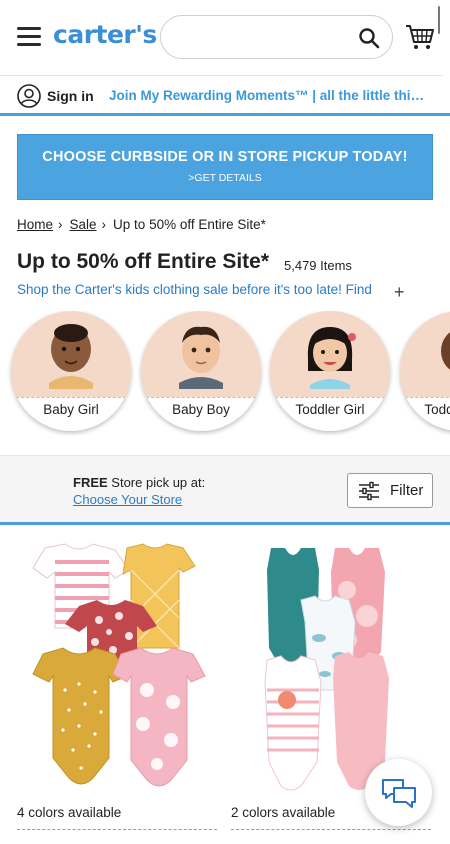  I want to click on product-image-bodysuits-4pack, so click(119, 665).